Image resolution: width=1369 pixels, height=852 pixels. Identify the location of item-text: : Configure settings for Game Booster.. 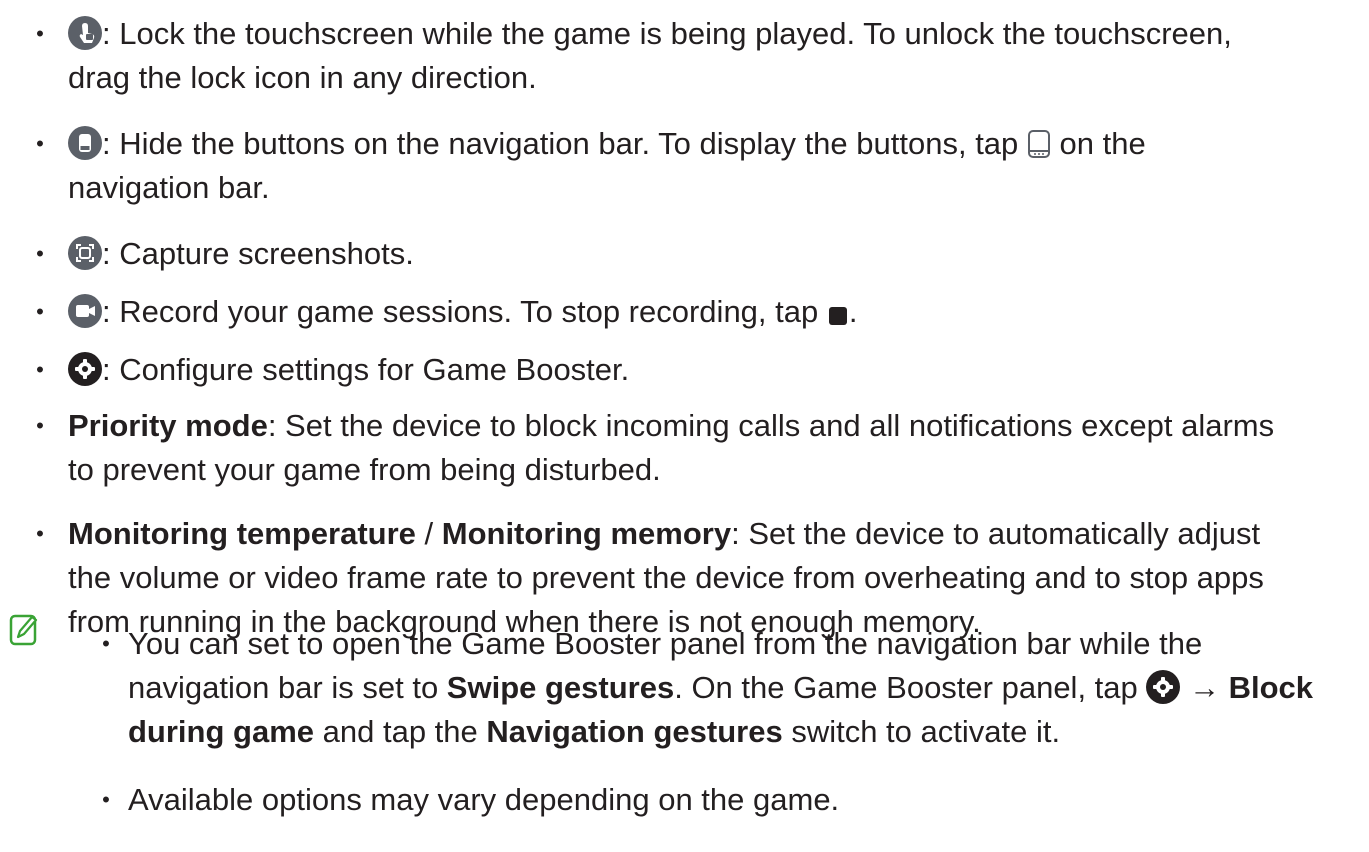
(366, 369).